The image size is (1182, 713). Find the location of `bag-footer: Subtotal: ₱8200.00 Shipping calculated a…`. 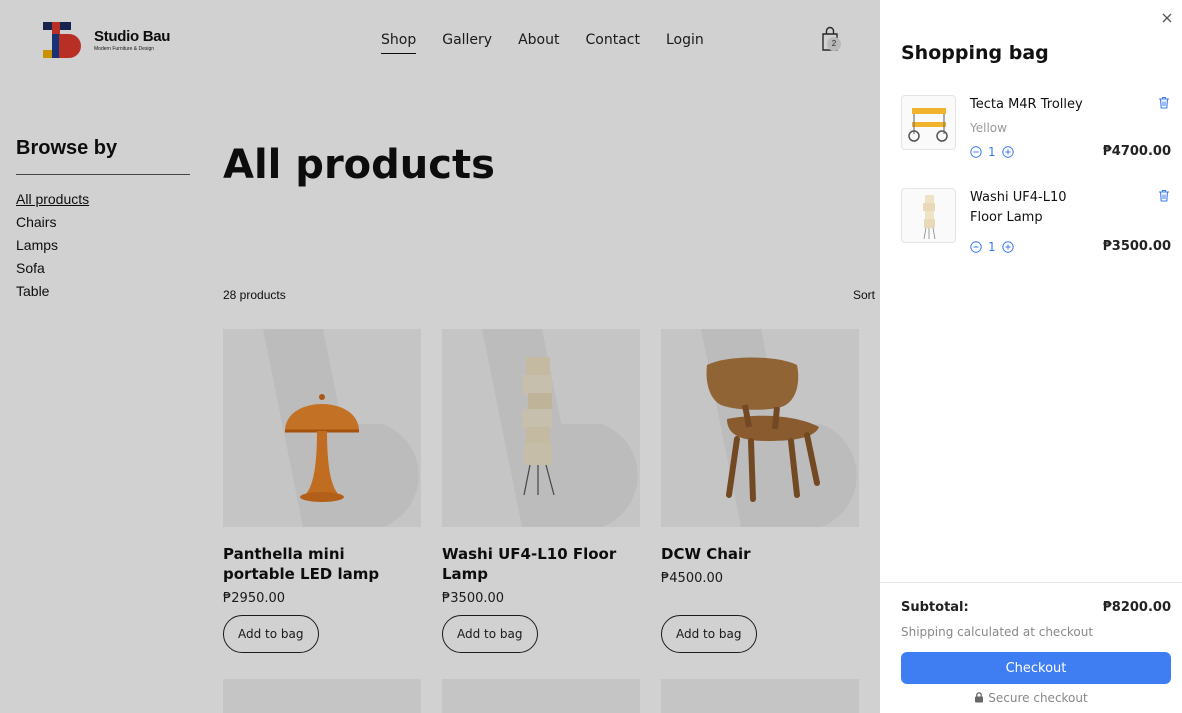

bag-footer: Subtotal: ₱8200.00 Shipping calculated a… is located at coordinates (1031, 647).